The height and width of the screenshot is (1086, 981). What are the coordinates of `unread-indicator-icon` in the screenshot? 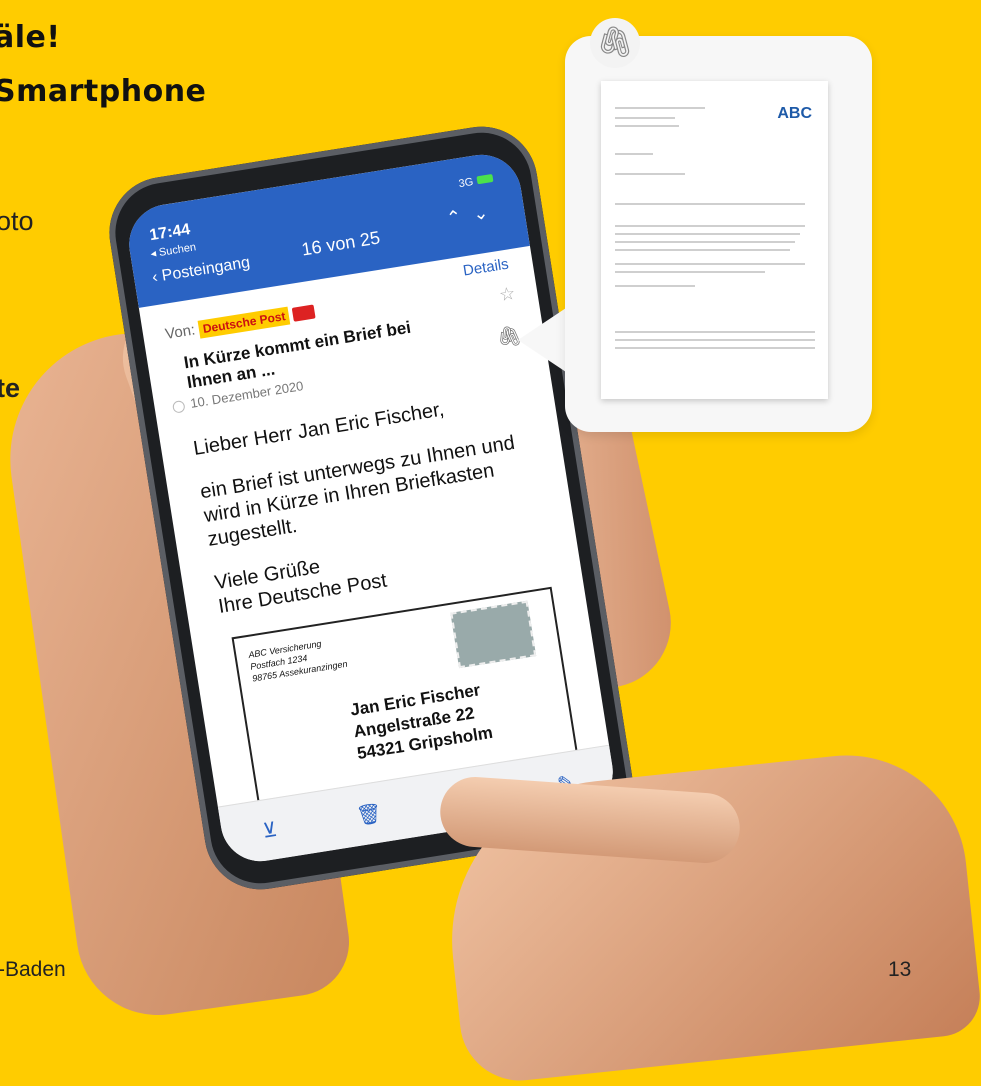 It's located at (178, 406).